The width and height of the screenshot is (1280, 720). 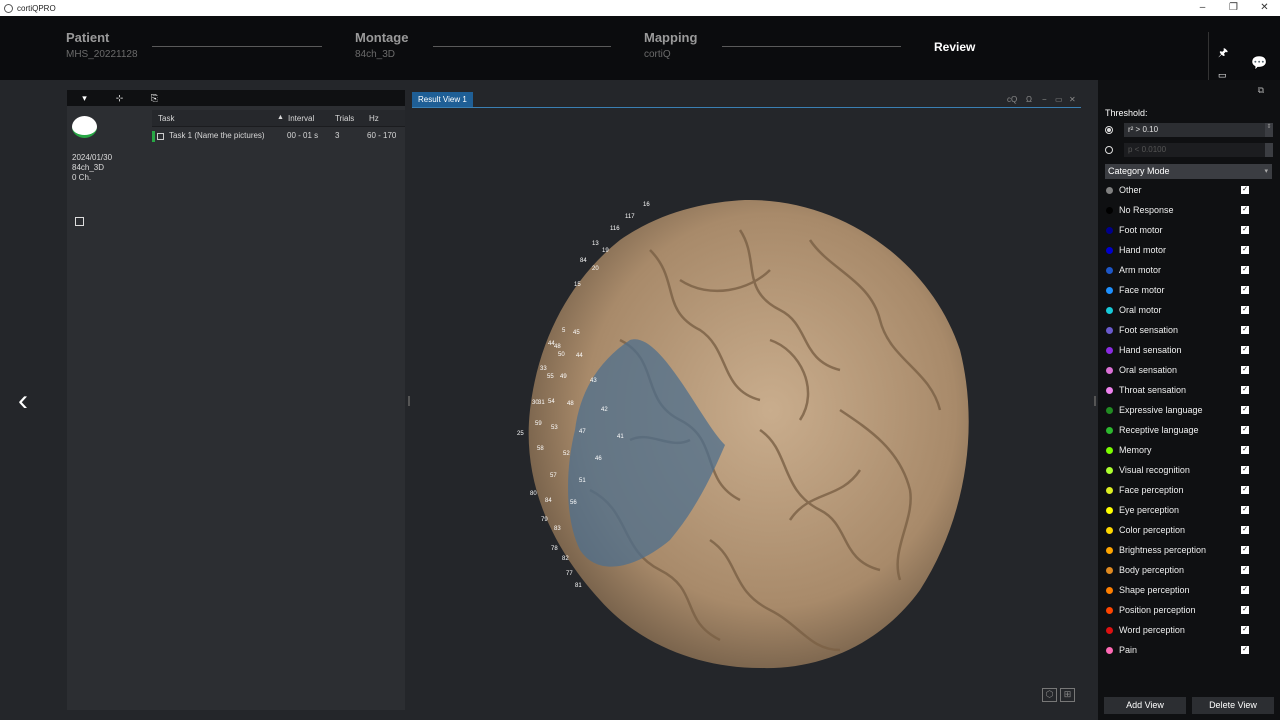 What do you see at coordinates (1188, 332) in the screenshot?
I see `category-item: Foot sensation ✓` at bounding box center [1188, 332].